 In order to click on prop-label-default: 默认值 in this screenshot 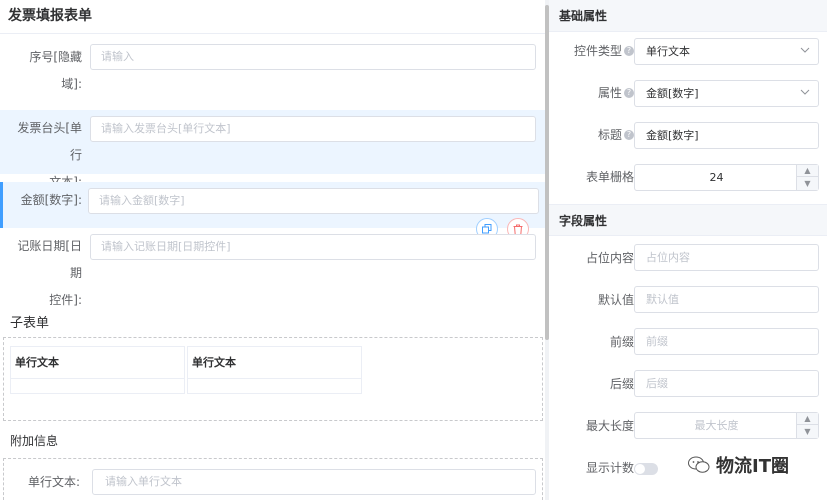, I will do `click(615, 300)`.